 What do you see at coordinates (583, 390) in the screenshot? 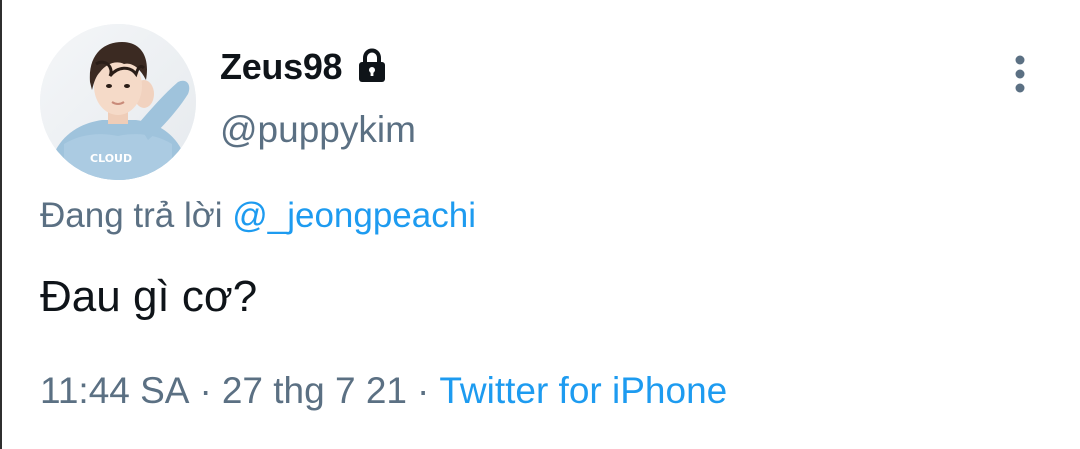
I see `tweet-source-link: Twitter for iPhone` at bounding box center [583, 390].